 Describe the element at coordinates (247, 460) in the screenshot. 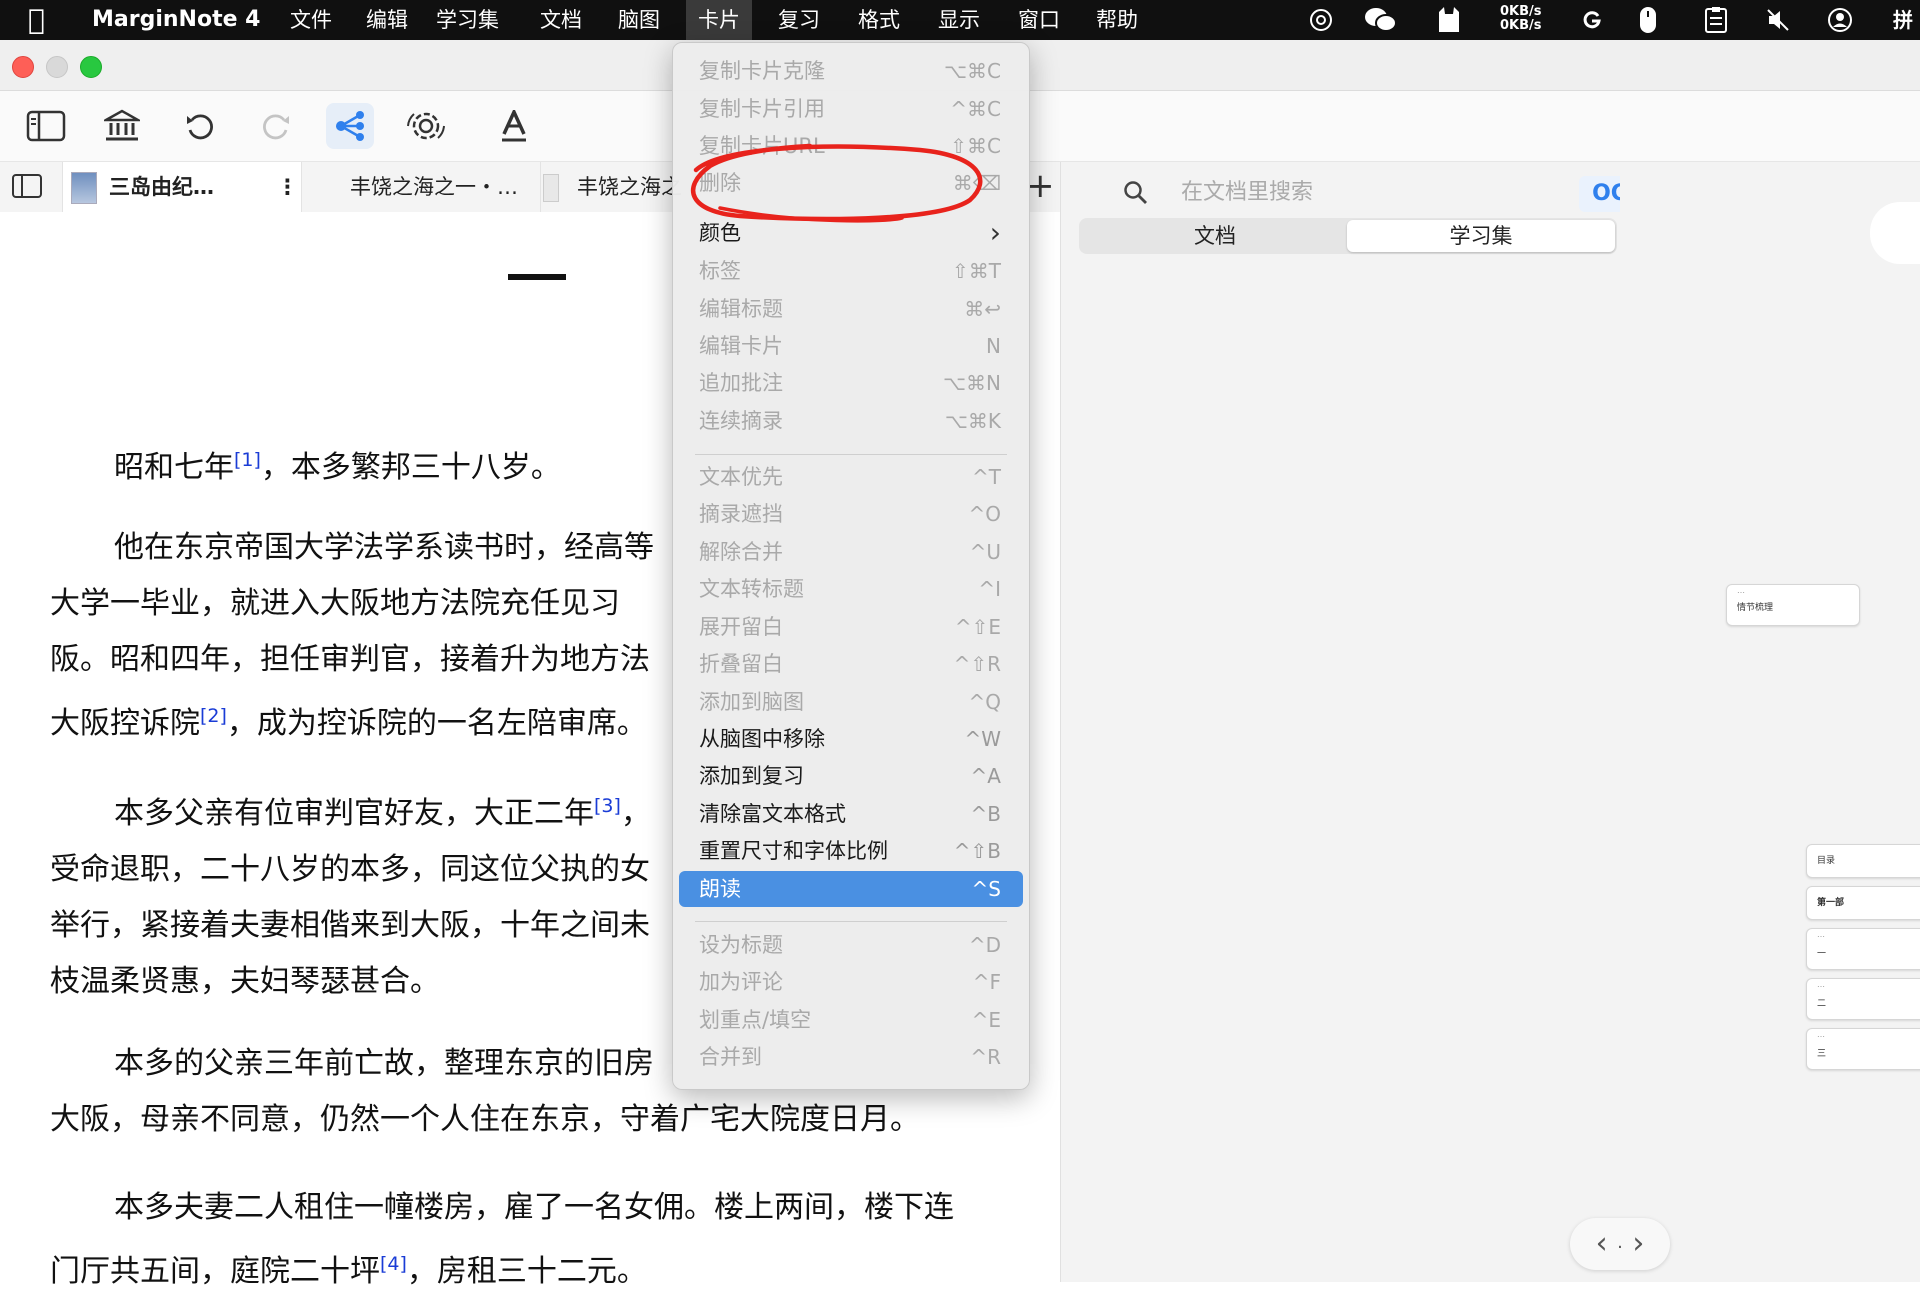

I see `footnote-link: [1]` at that location.